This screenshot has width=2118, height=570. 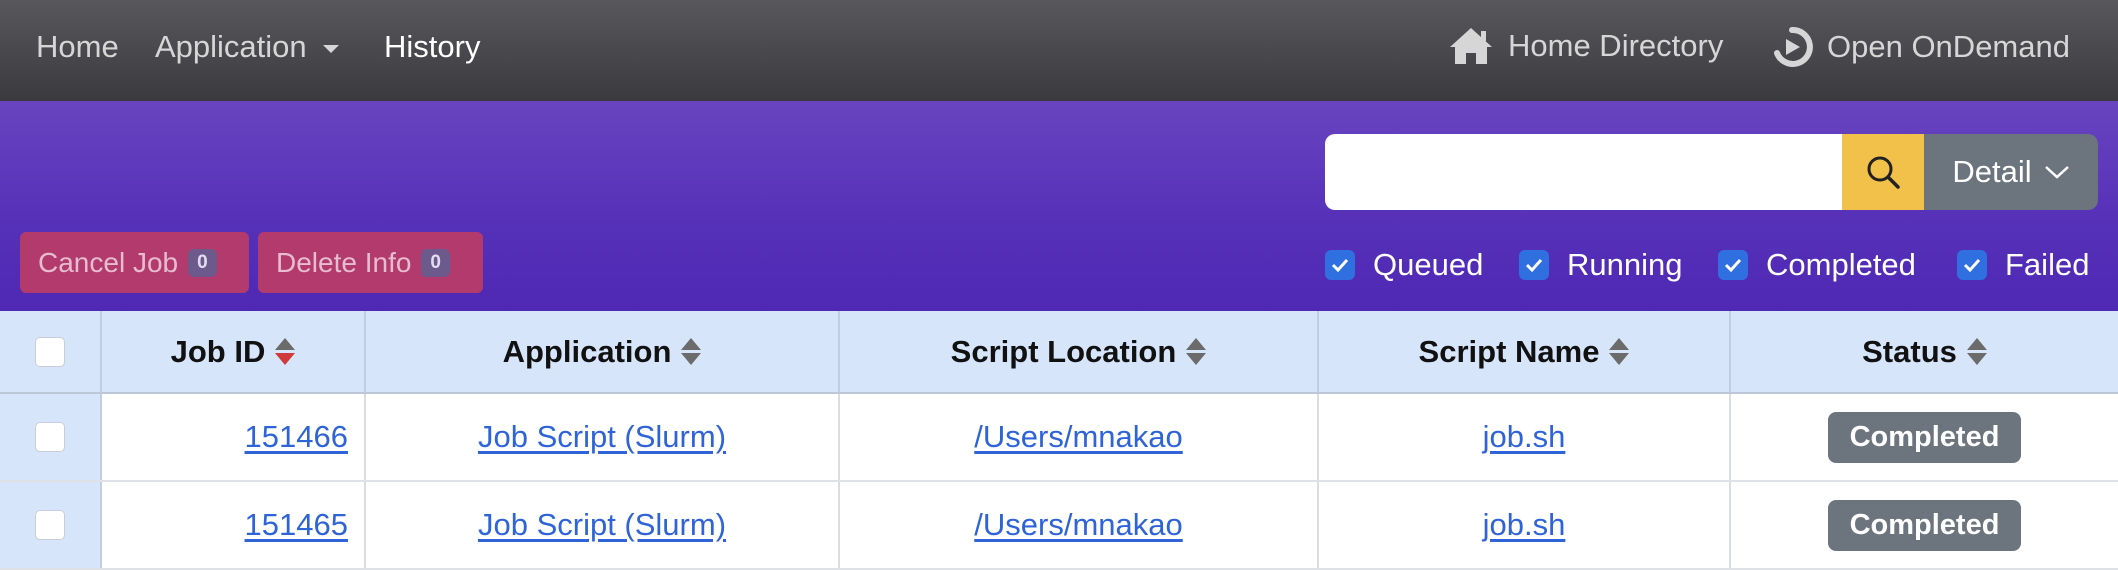 What do you see at coordinates (296, 437) in the screenshot?
I see `job-id-link: 151466` at bounding box center [296, 437].